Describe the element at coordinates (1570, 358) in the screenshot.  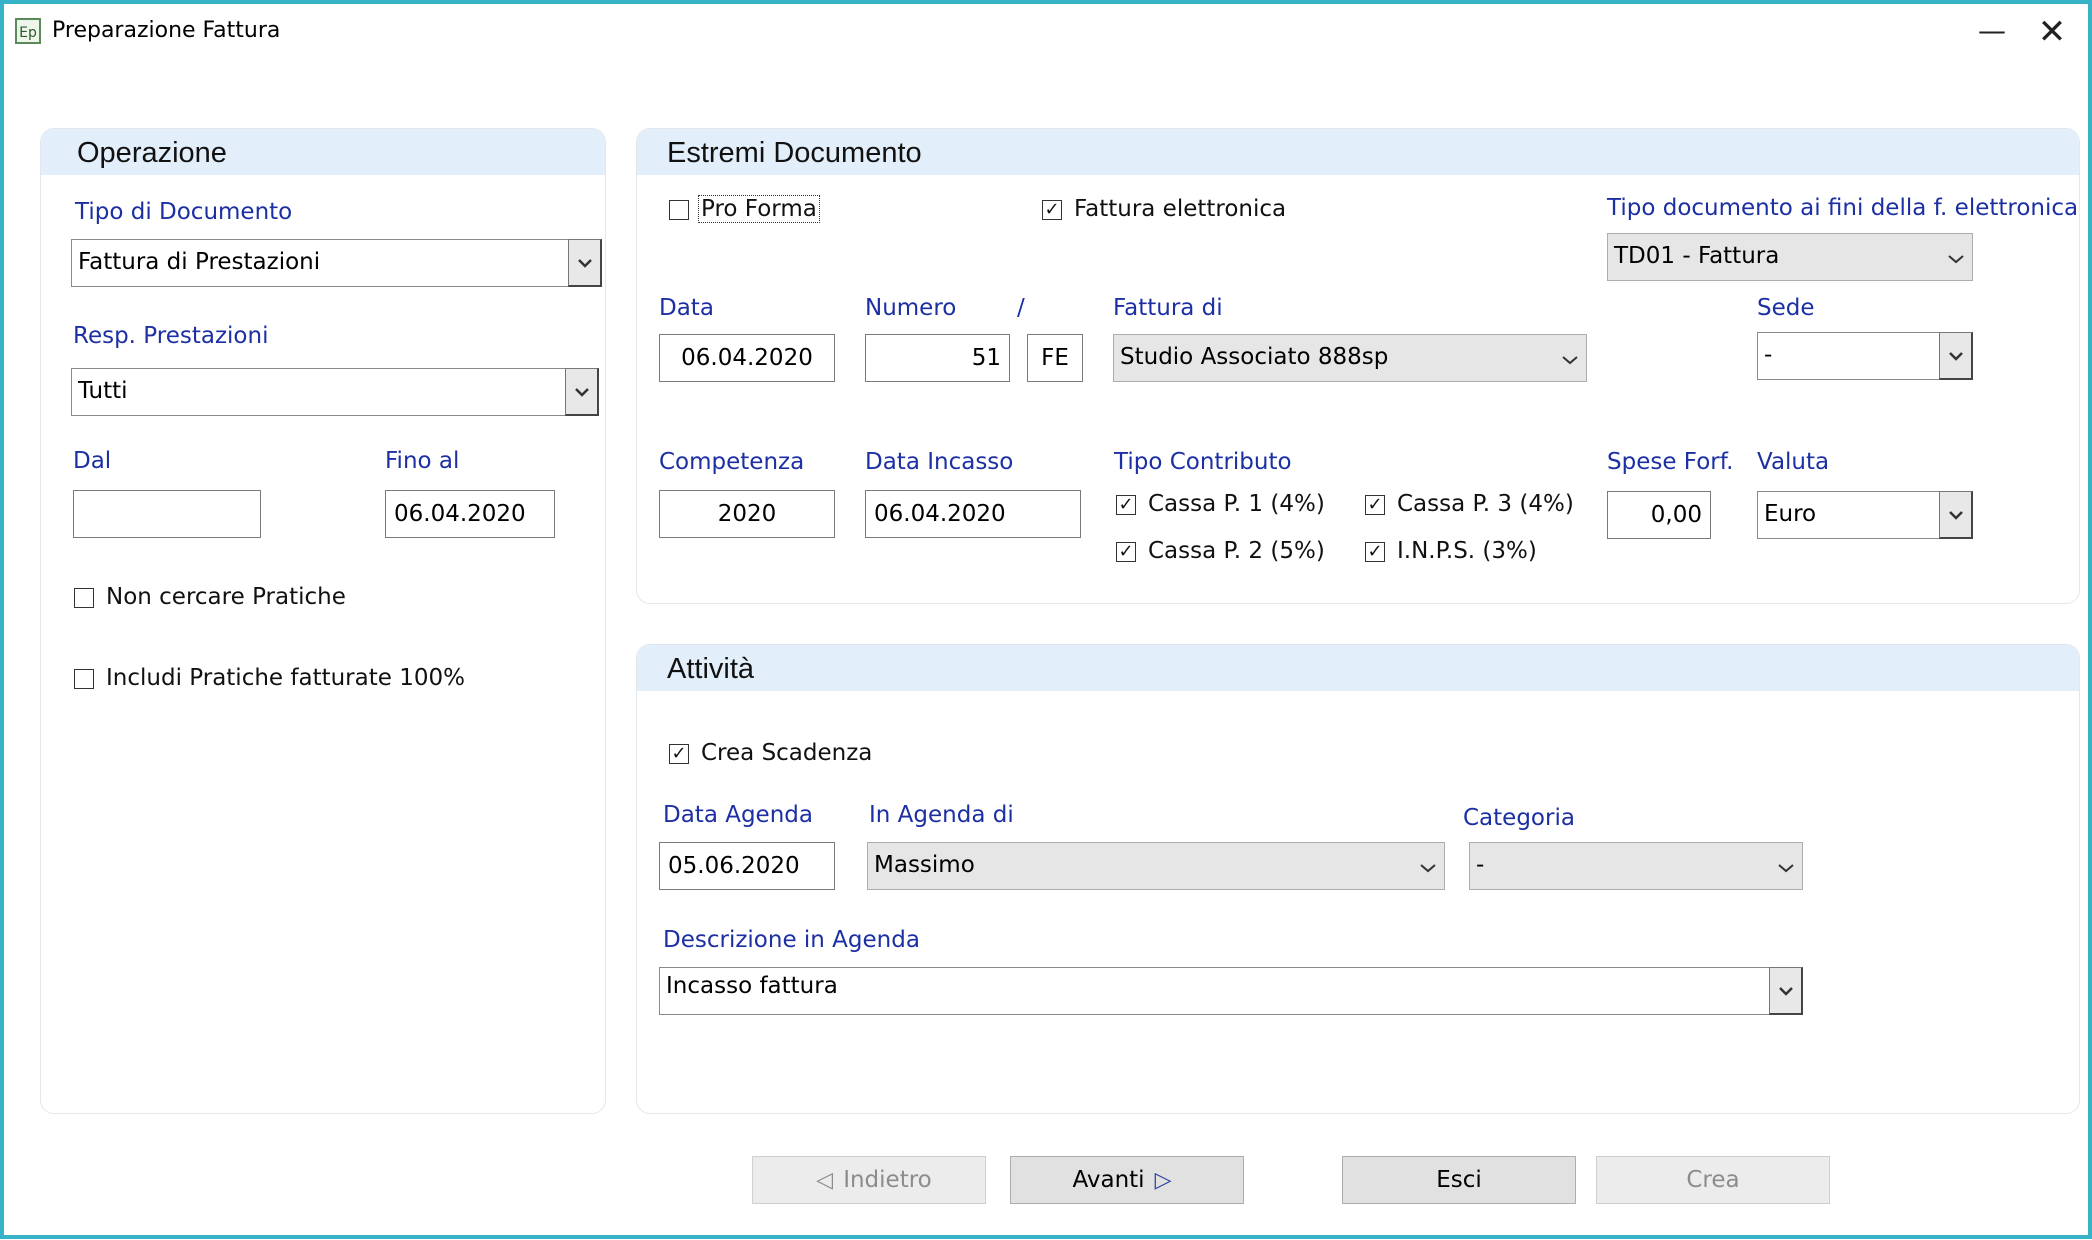
I see `fattura-di-chevron-icon` at that location.